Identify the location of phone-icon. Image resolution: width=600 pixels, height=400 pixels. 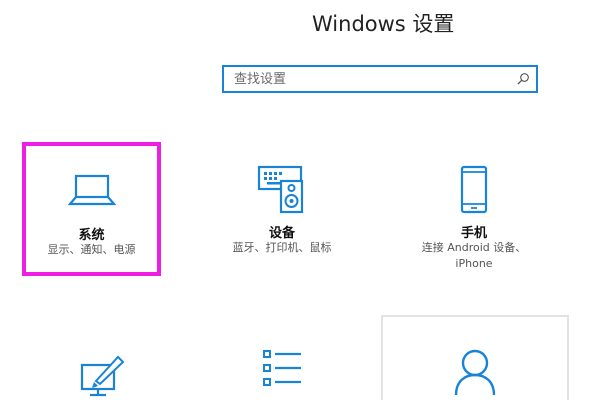
(474, 189).